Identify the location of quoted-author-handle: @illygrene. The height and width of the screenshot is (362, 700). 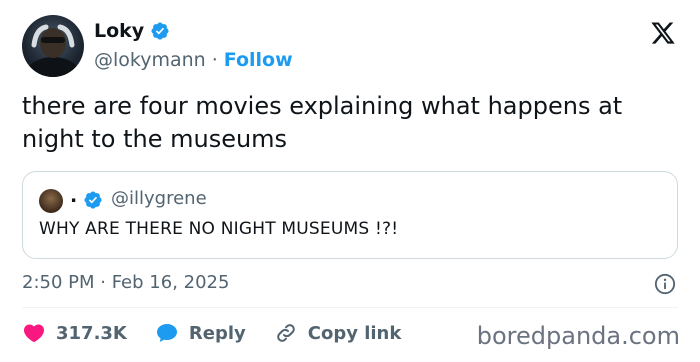
(159, 198).